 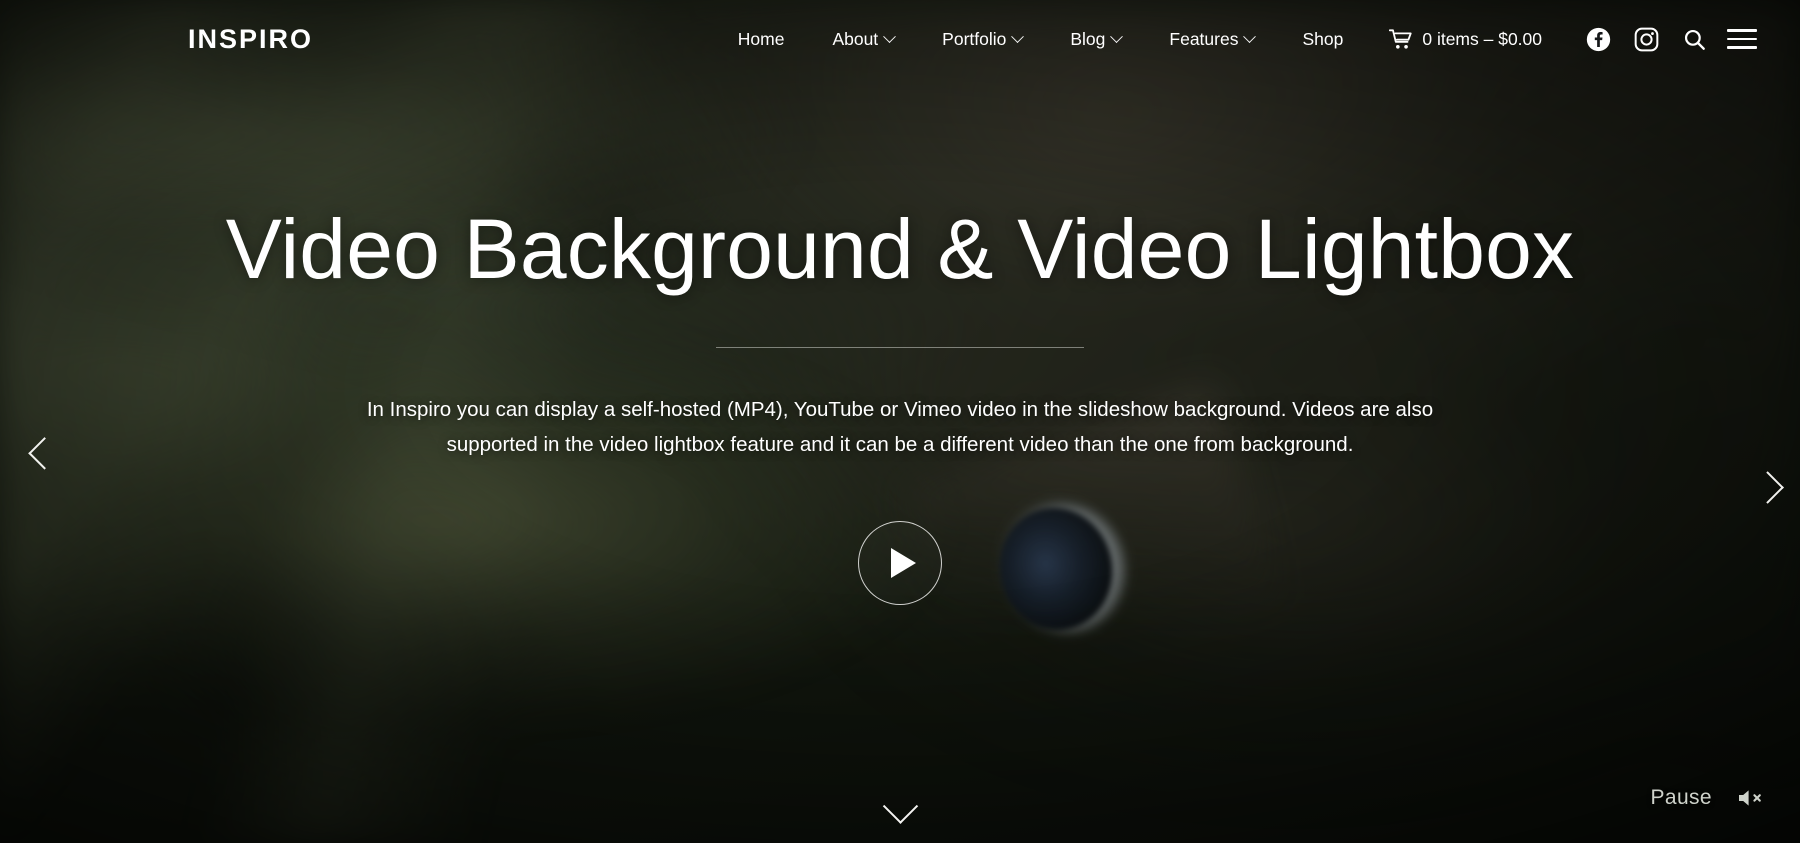 What do you see at coordinates (1400, 38) in the screenshot?
I see `shopping-cart-icon` at bounding box center [1400, 38].